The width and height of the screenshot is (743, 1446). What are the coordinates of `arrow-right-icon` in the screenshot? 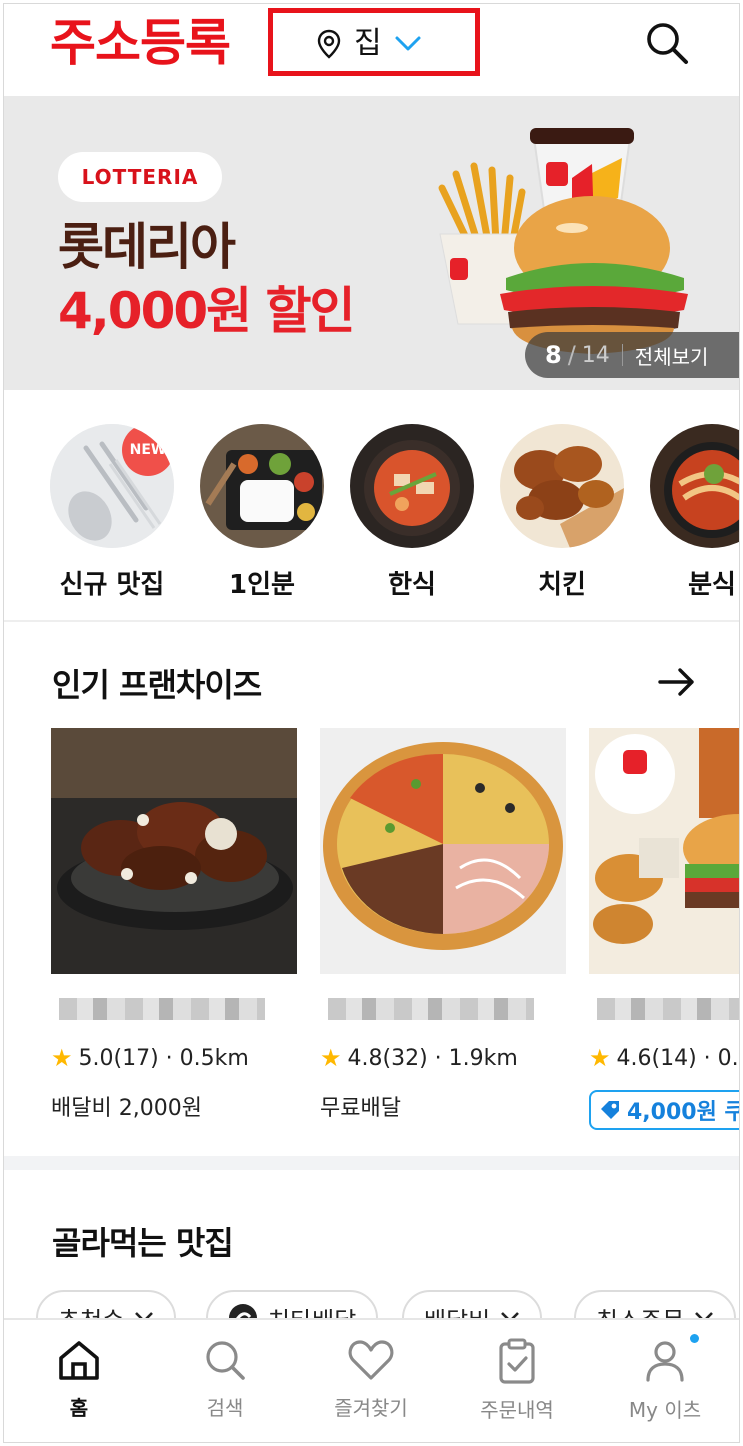 It's located at (677, 682).